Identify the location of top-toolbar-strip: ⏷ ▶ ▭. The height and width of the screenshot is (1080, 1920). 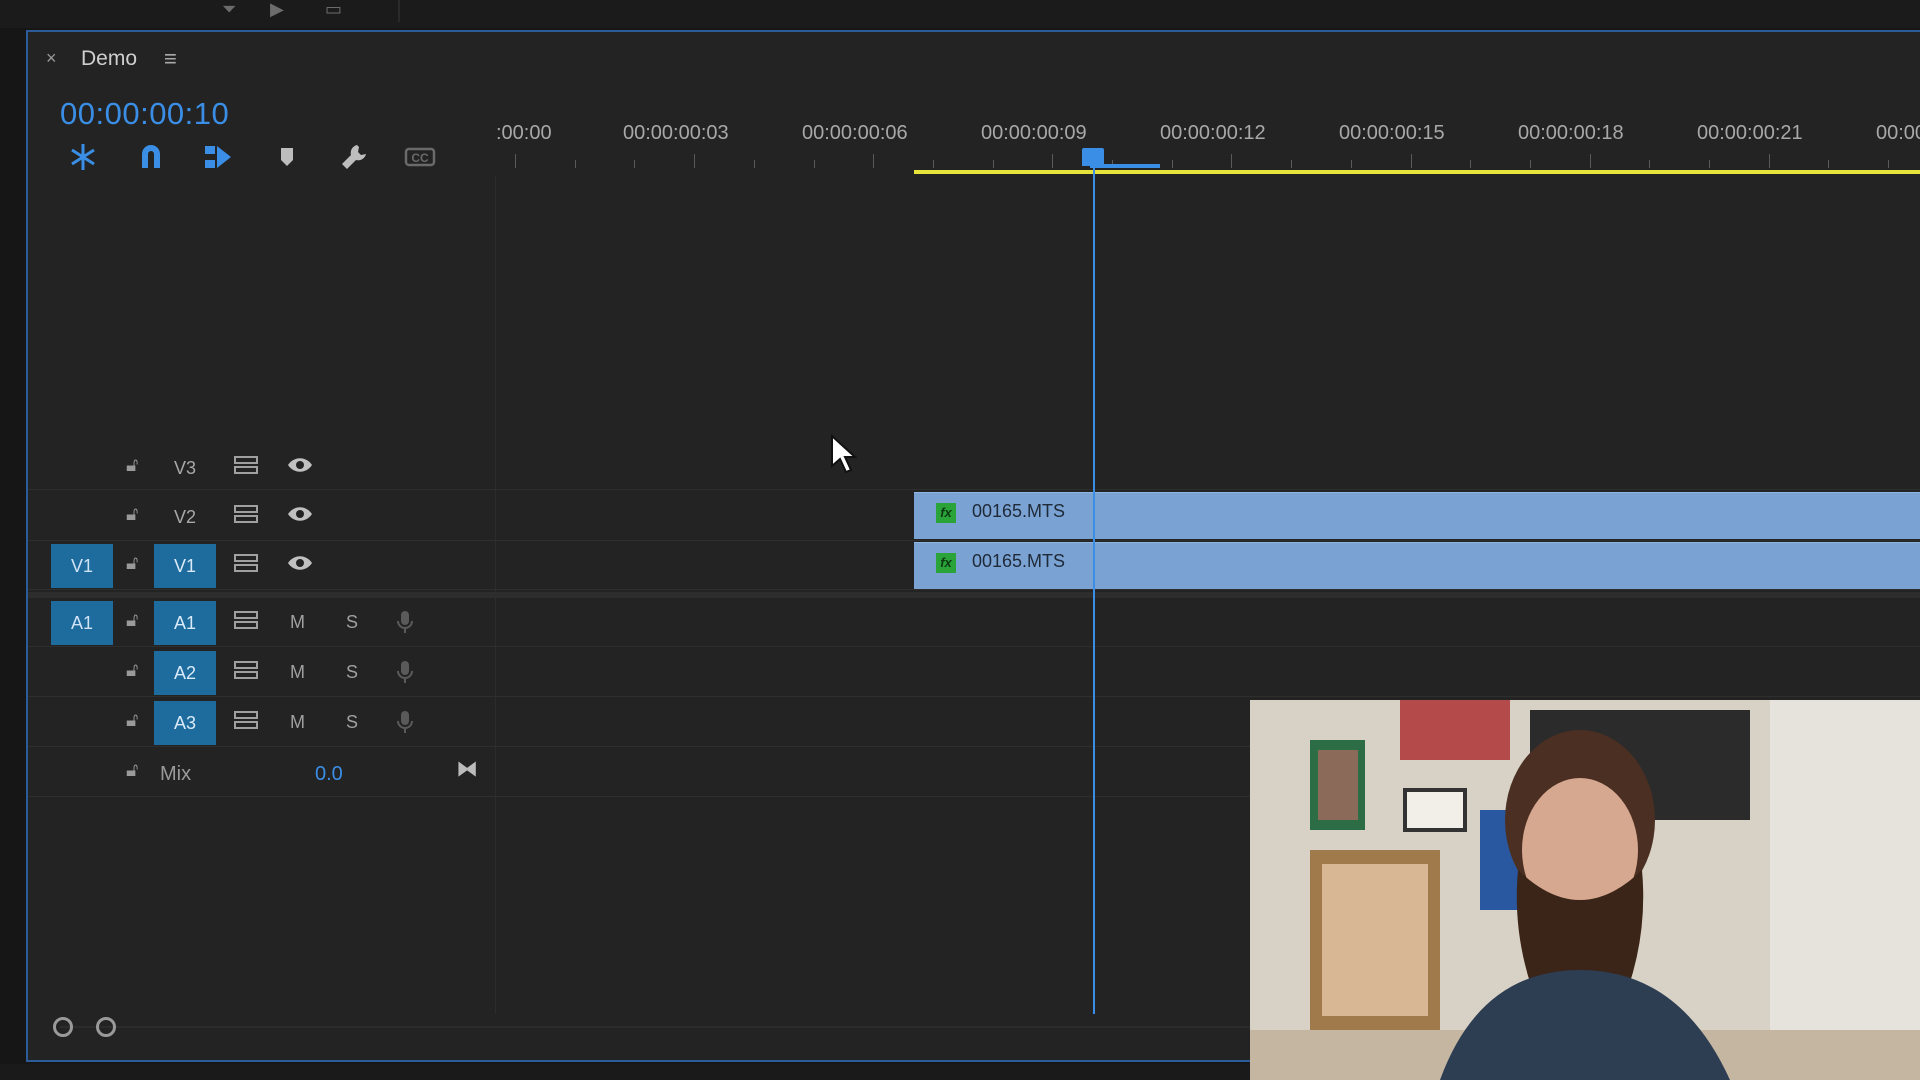
(960, 14).